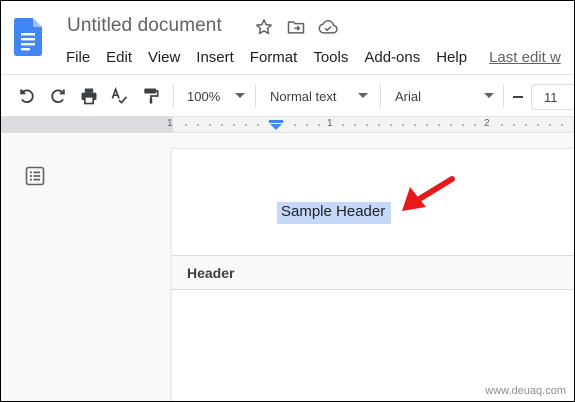 This screenshot has height=402, width=575. What do you see at coordinates (392, 57) in the screenshot?
I see `menu-add-ons: Add-ons` at bounding box center [392, 57].